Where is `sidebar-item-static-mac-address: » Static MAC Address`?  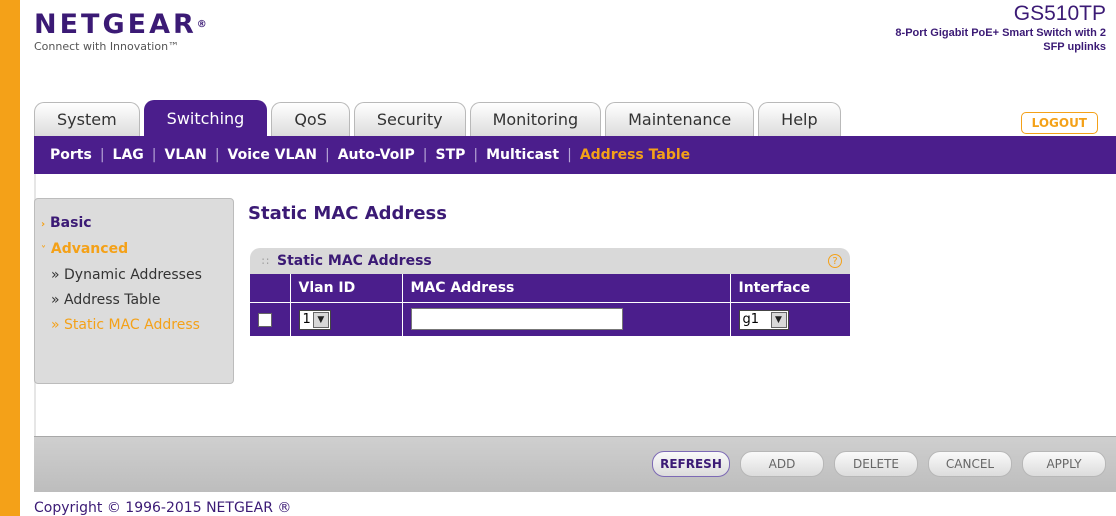
sidebar-item-static-mac-address: » Static MAC Address is located at coordinates (137, 325).